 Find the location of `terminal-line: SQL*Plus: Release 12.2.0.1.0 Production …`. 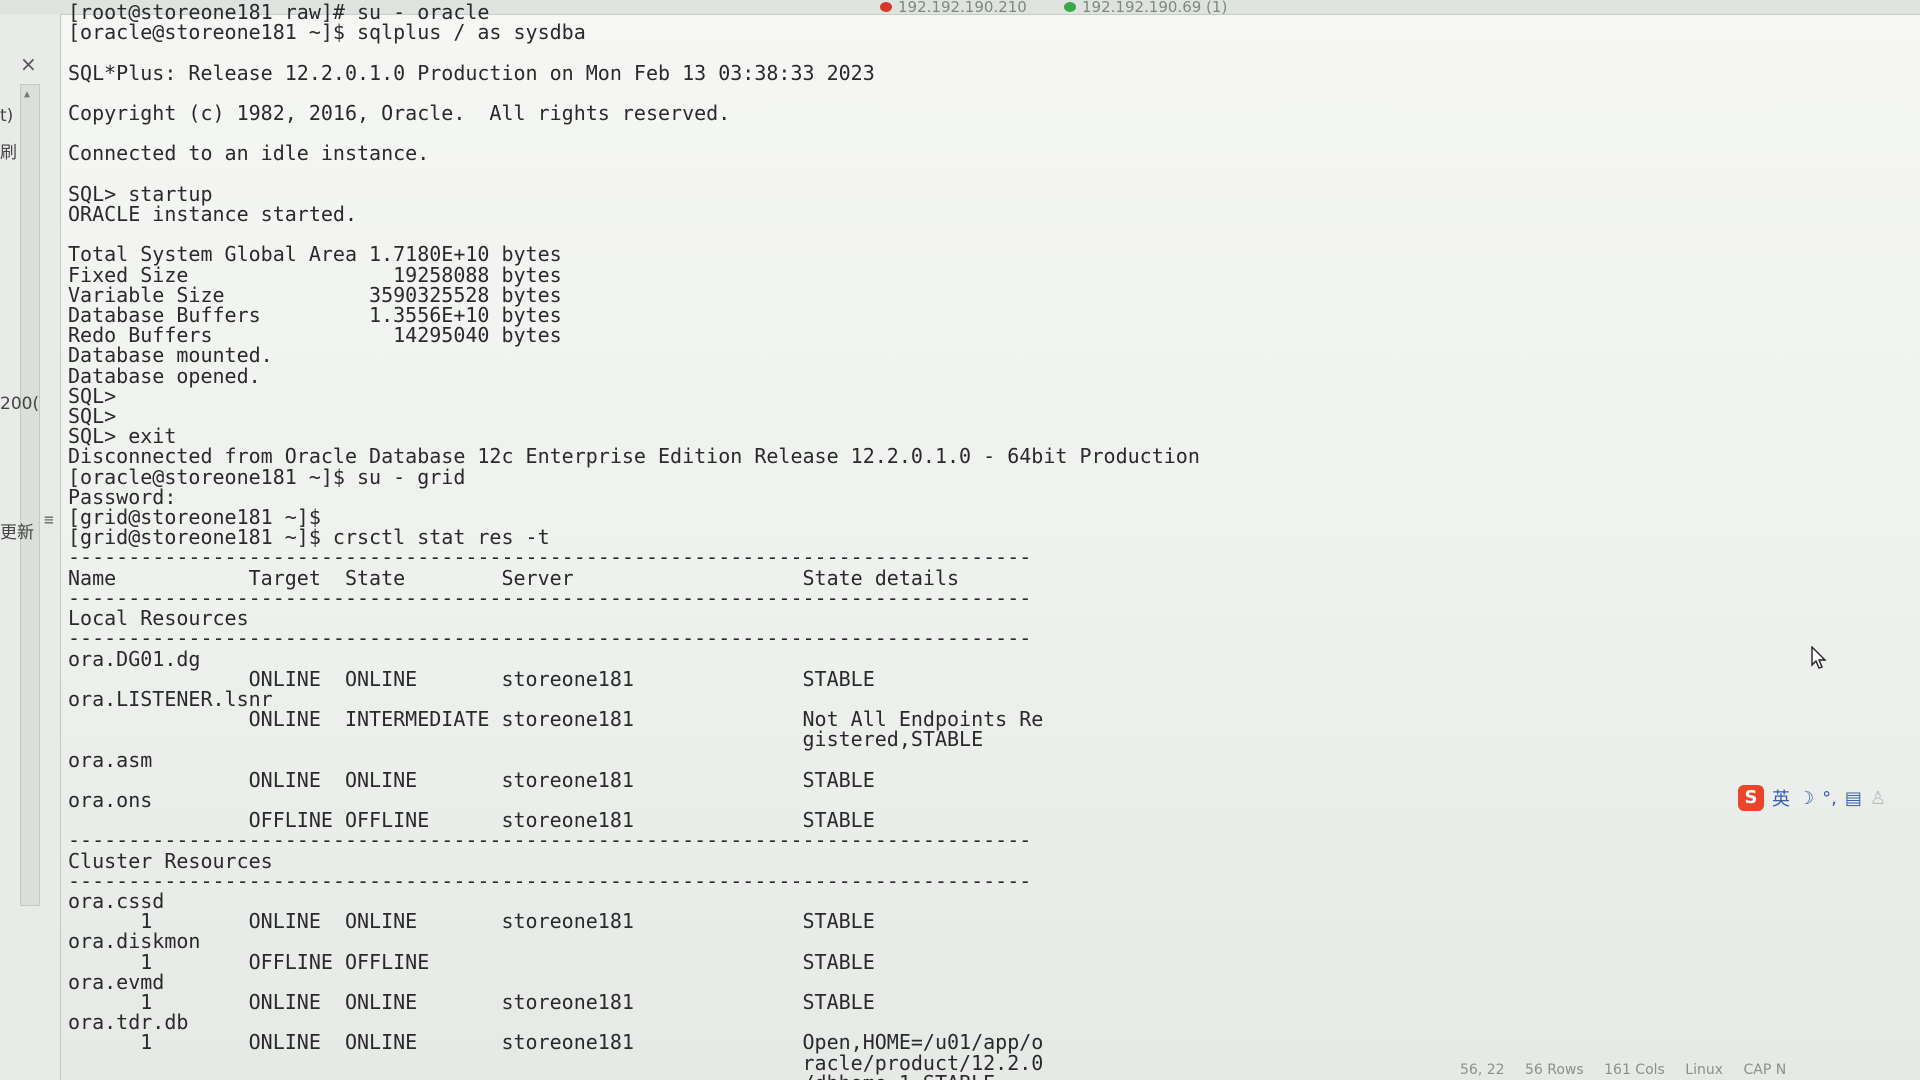

terminal-line: SQL*Plus: Release 12.2.0.1.0 Production … is located at coordinates (471, 72).